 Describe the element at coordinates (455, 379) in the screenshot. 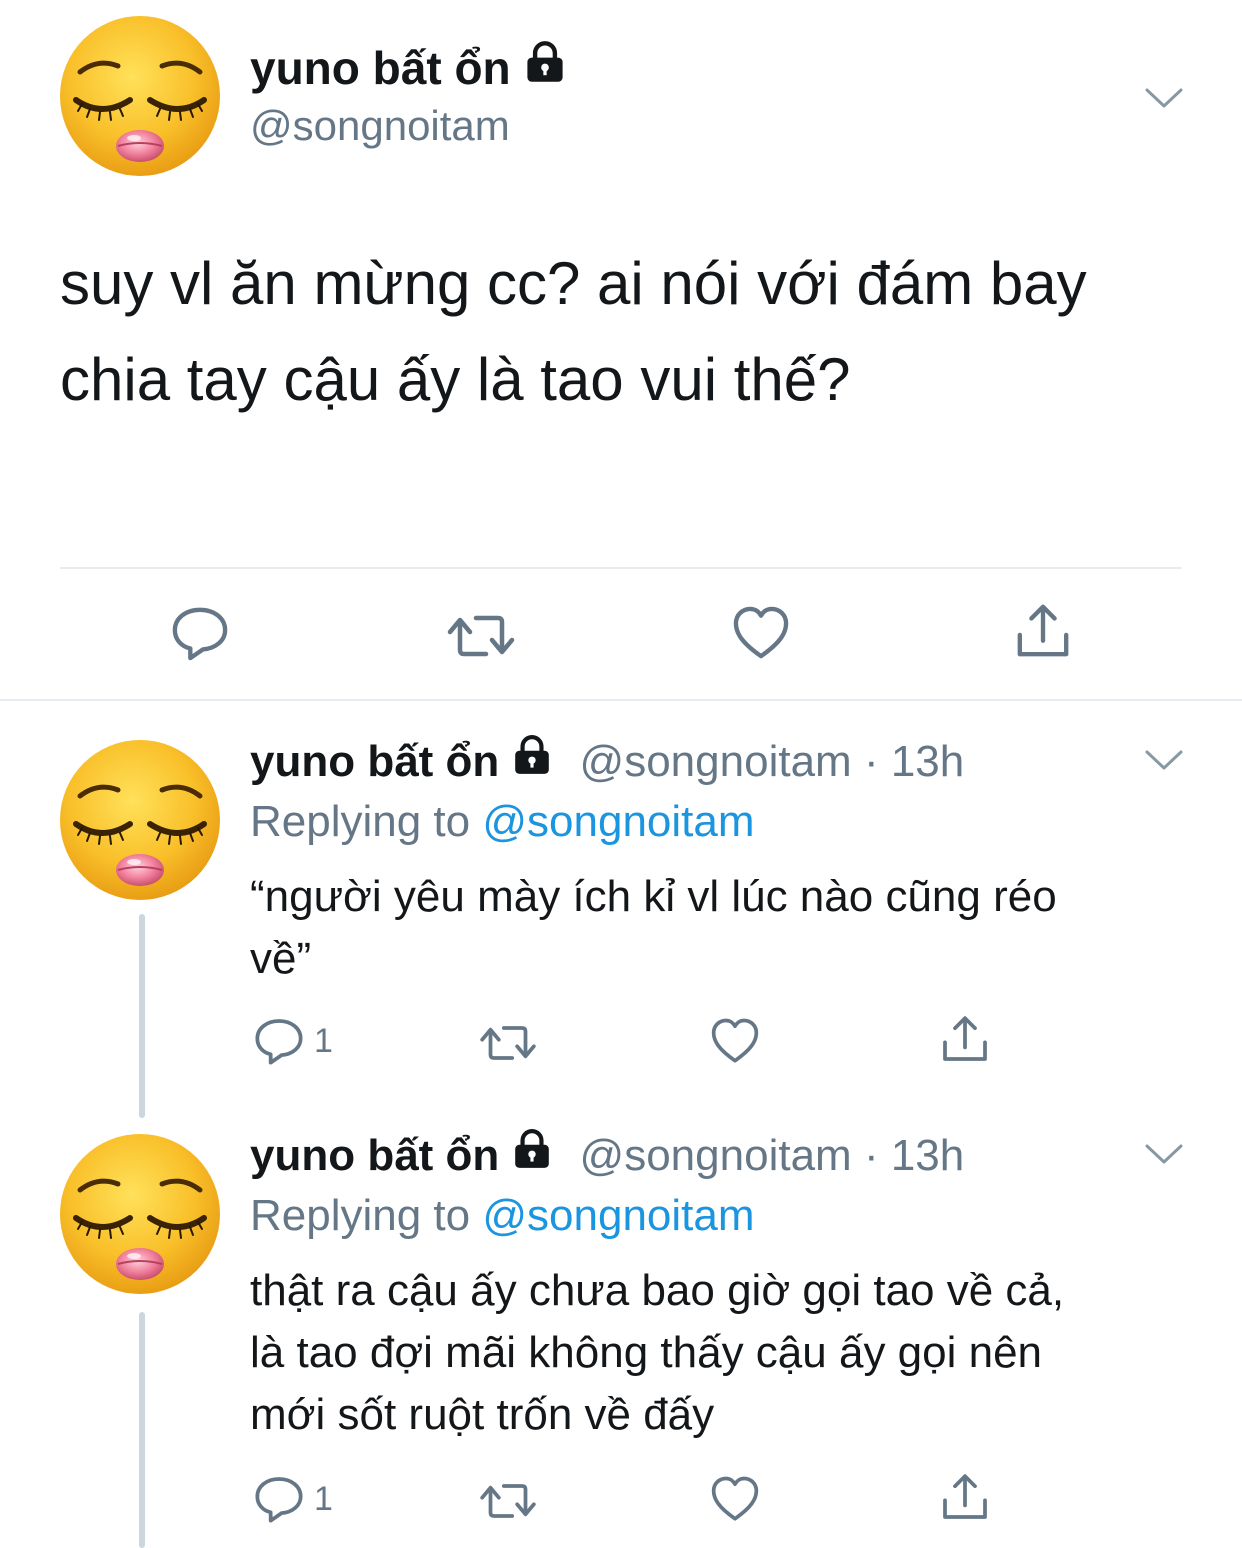

I see `tweet-text-line: chia tay cậu ấy là tao vui thế?` at that location.